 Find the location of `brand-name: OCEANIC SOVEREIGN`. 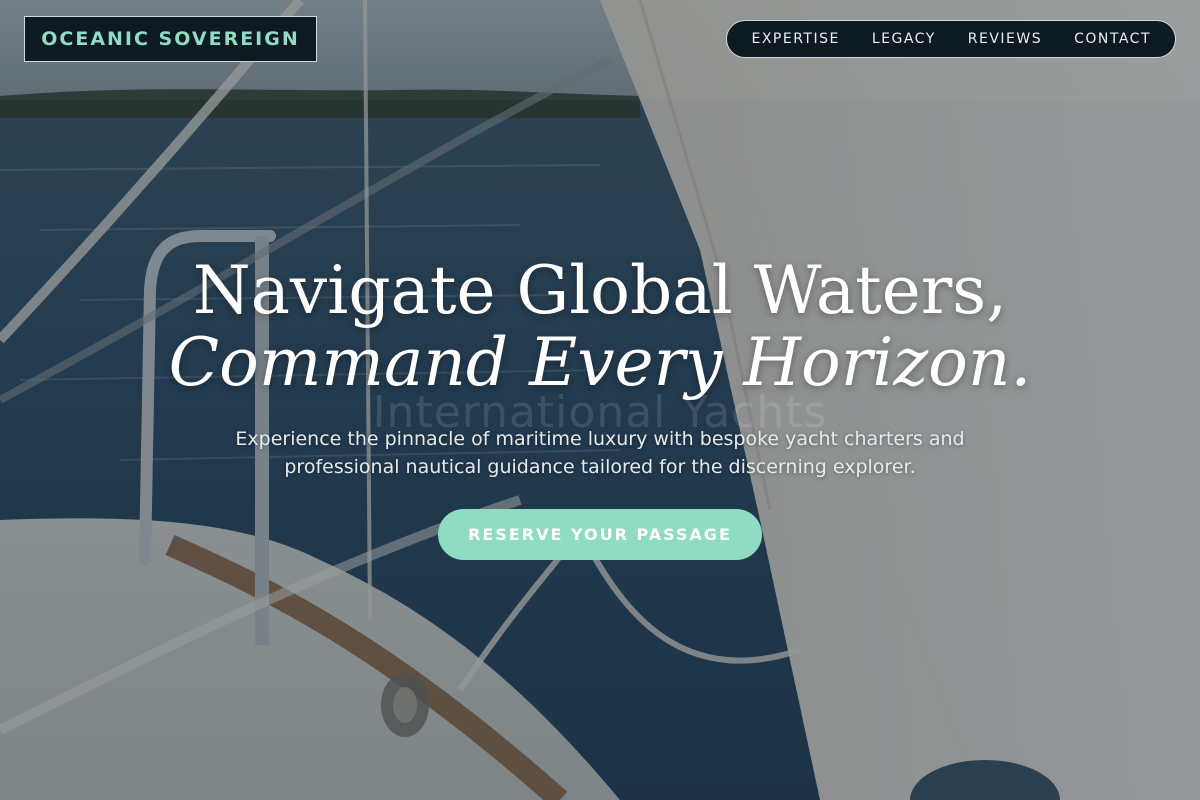

brand-name: OCEANIC SOVEREIGN is located at coordinates (170, 39).